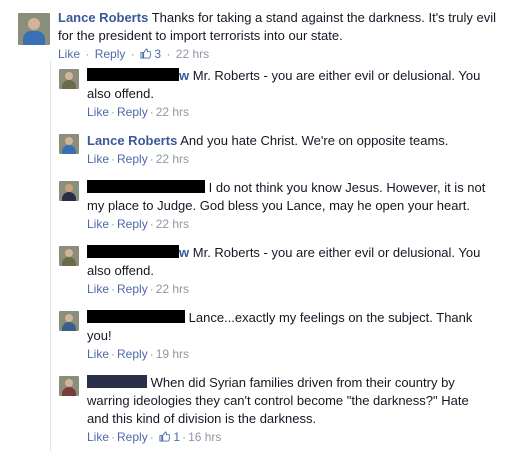 The height and width of the screenshot is (451, 510). What do you see at coordinates (204, 437) in the screenshot?
I see `reply-time: 16 hrs` at bounding box center [204, 437].